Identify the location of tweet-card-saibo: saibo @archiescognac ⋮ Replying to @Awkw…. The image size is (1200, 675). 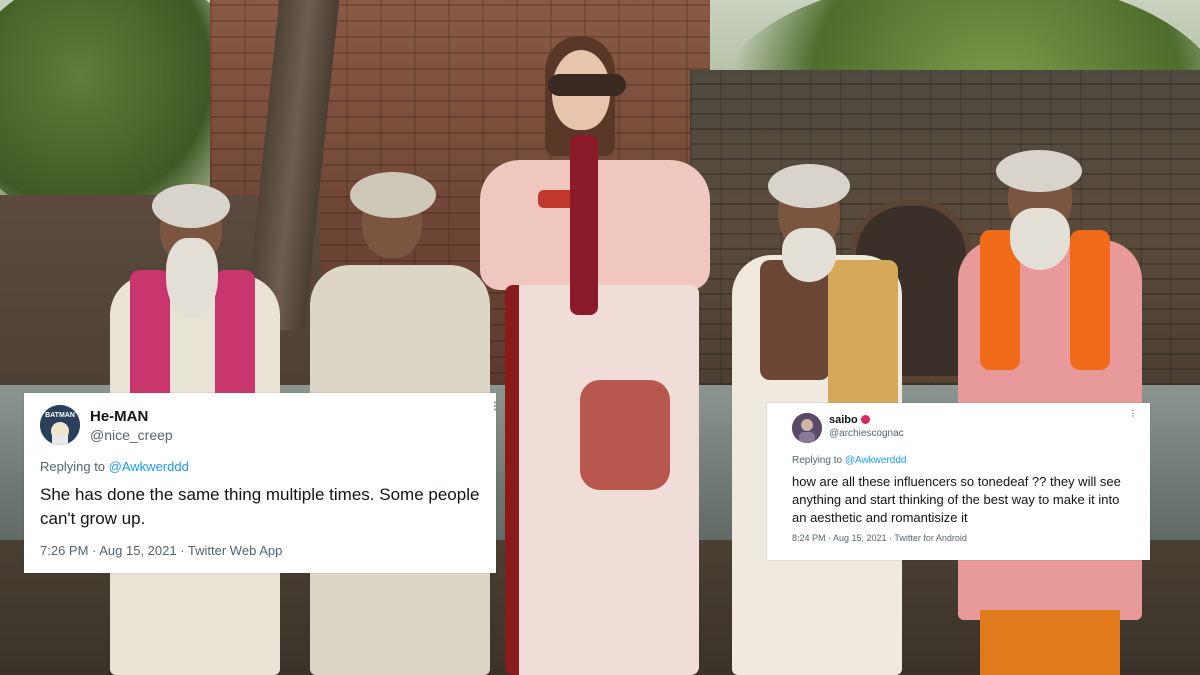
(958, 481).